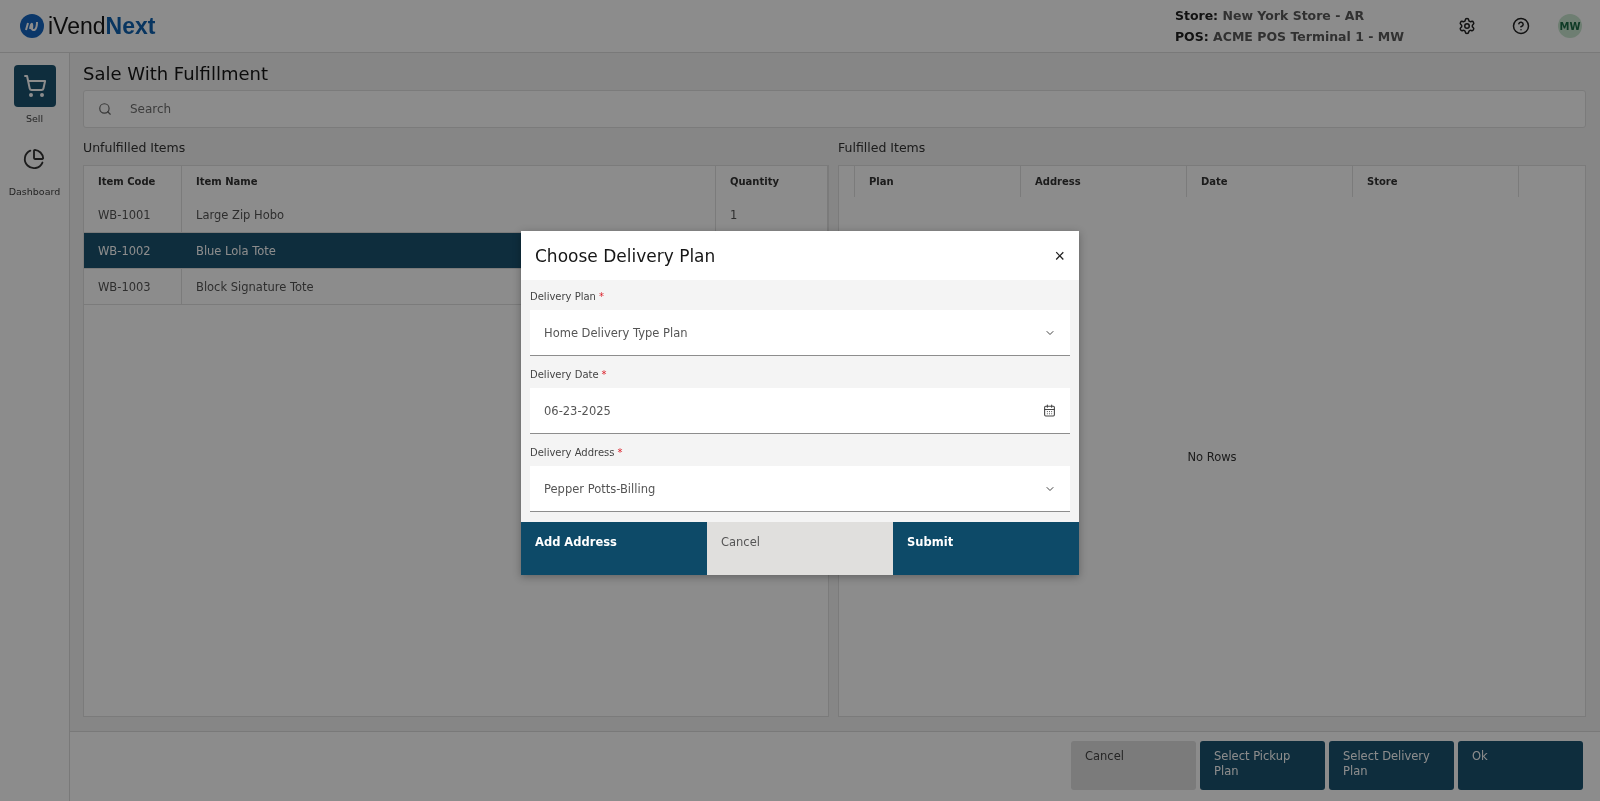  What do you see at coordinates (176, 73) in the screenshot?
I see `page-title: Sale With Fulfillment` at bounding box center [176, 73].